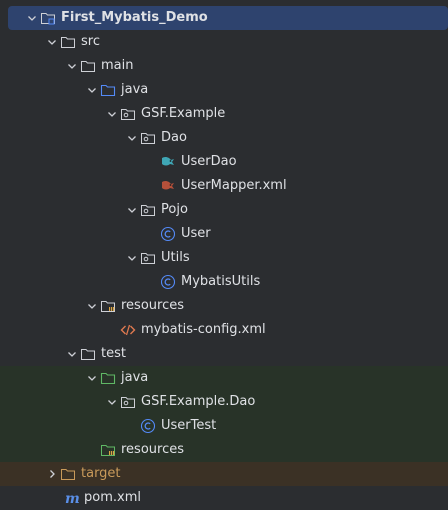  I want to click on tree-item-label: Dao, so click(174, 137).